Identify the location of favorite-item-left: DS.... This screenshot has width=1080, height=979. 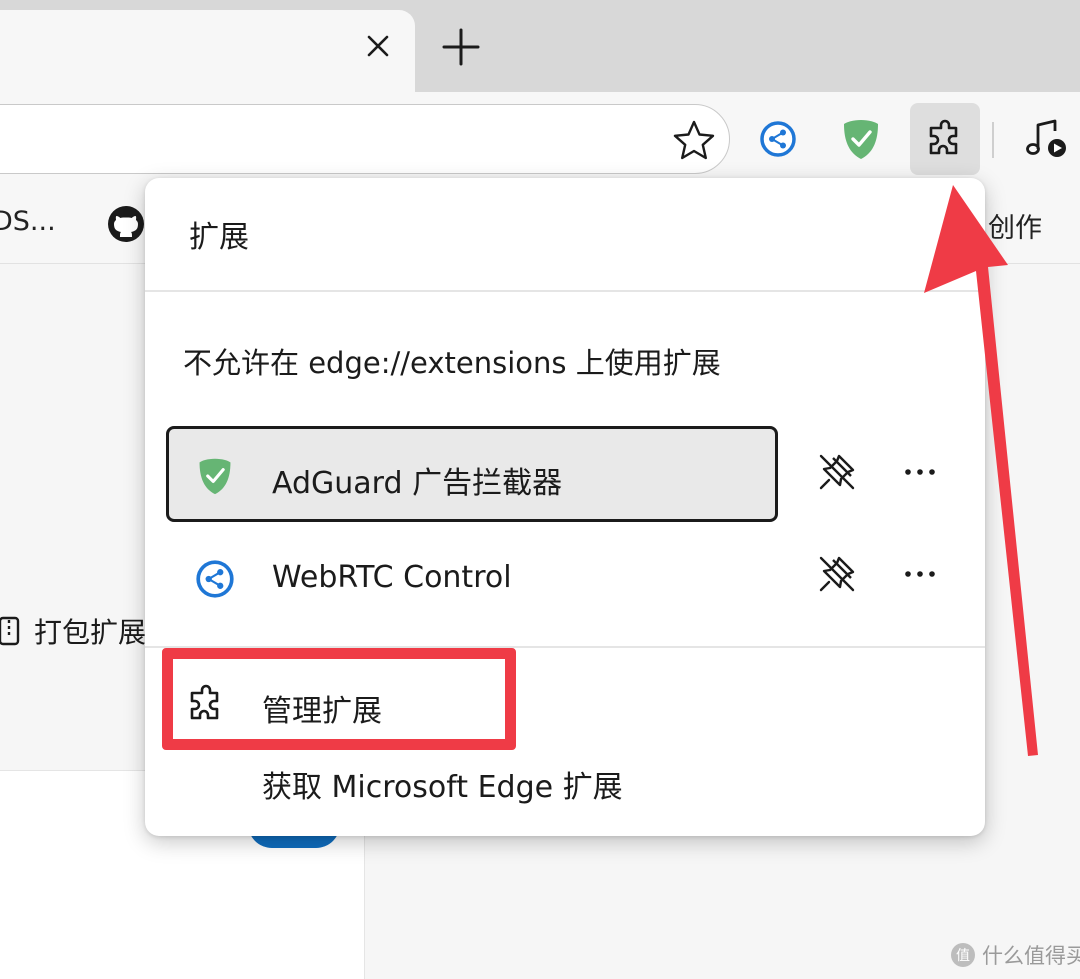
(28, 221).